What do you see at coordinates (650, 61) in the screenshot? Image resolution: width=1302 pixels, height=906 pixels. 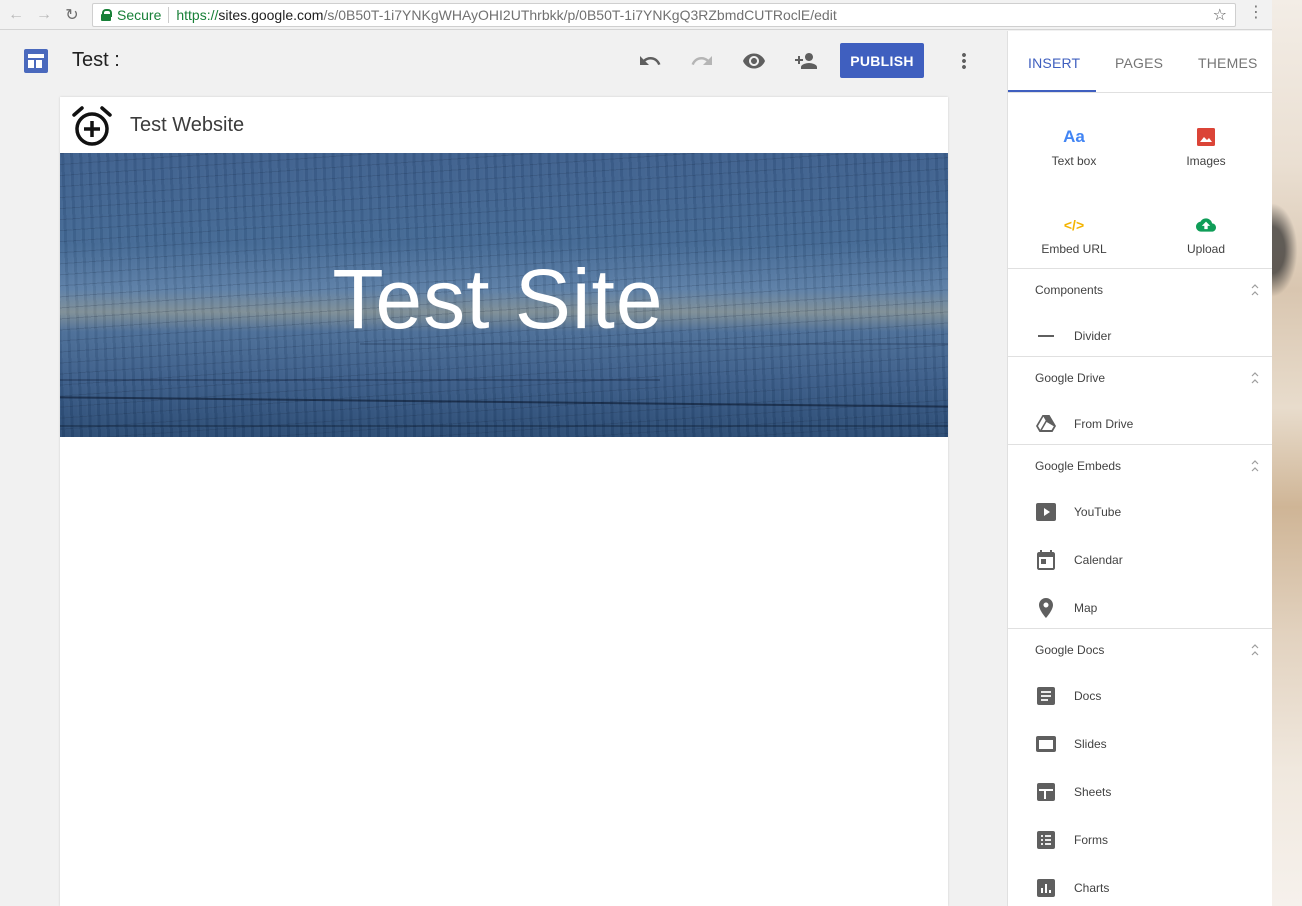 I see `undo-icon` at bounding box center [650, 61].